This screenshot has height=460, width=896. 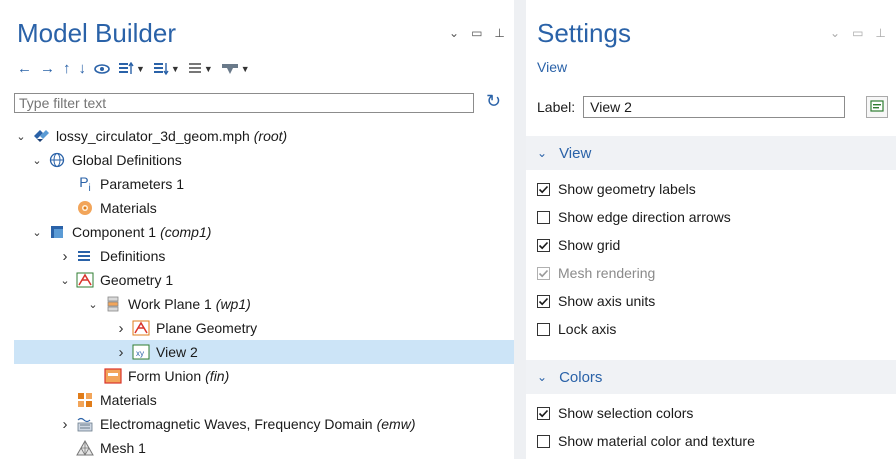 I want to click on tree-node: ⌄ Work Plane 1 (wp1), so click(x=264, y=304).